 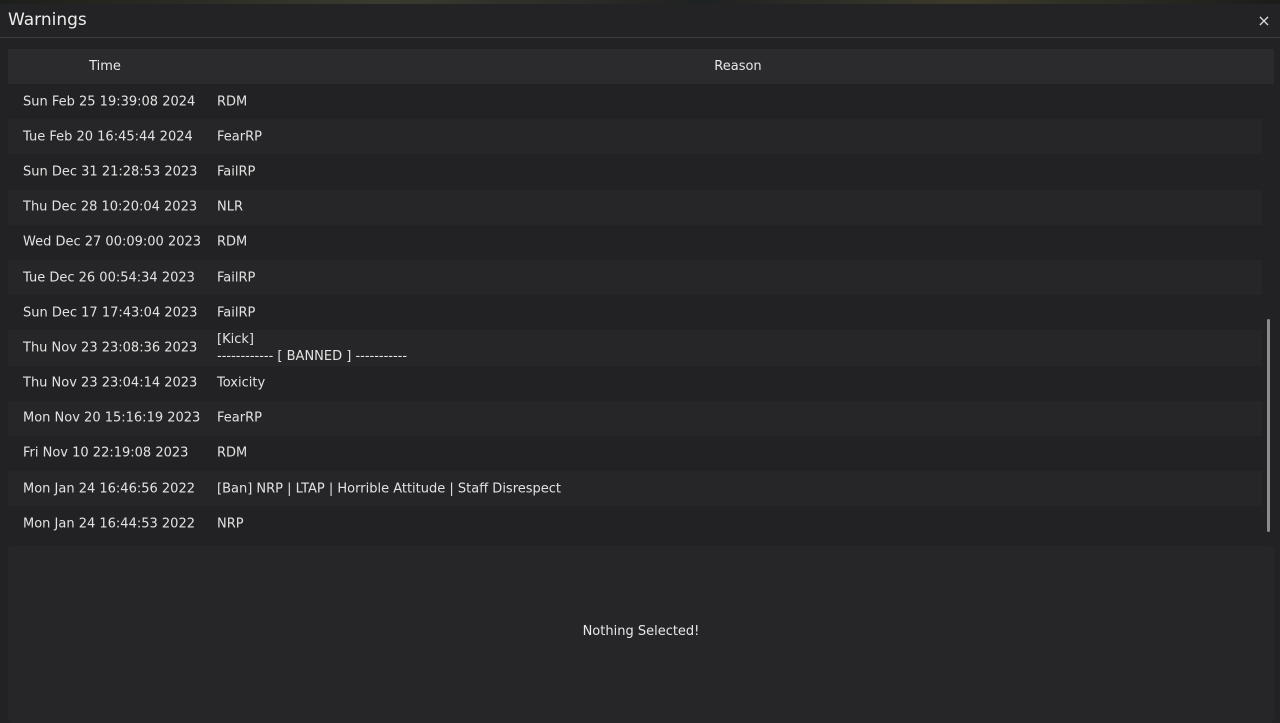 What do you see at coordinates (241, 383) in the screenshot?
I see `row-reason: Toxicity` at bounding box center [241, 383].